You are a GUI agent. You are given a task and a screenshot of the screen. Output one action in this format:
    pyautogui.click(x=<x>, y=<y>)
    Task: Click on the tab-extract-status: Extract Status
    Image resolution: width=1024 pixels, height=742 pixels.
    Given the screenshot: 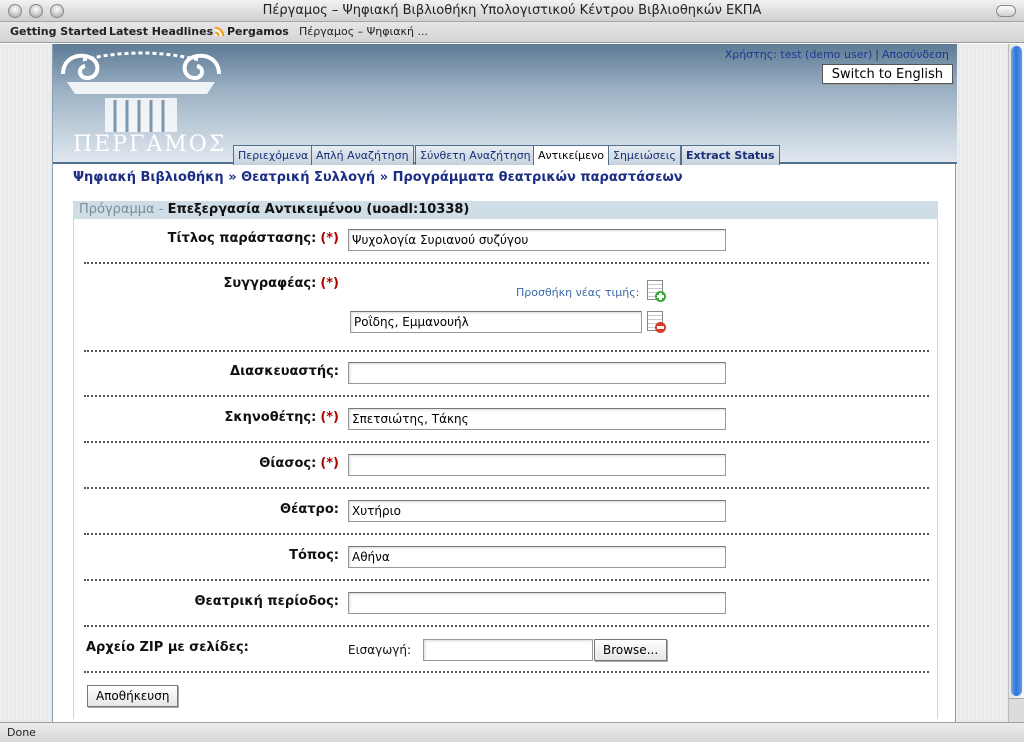 What is the action you would take?
    pyautogui.click(x=730, y=155)
    